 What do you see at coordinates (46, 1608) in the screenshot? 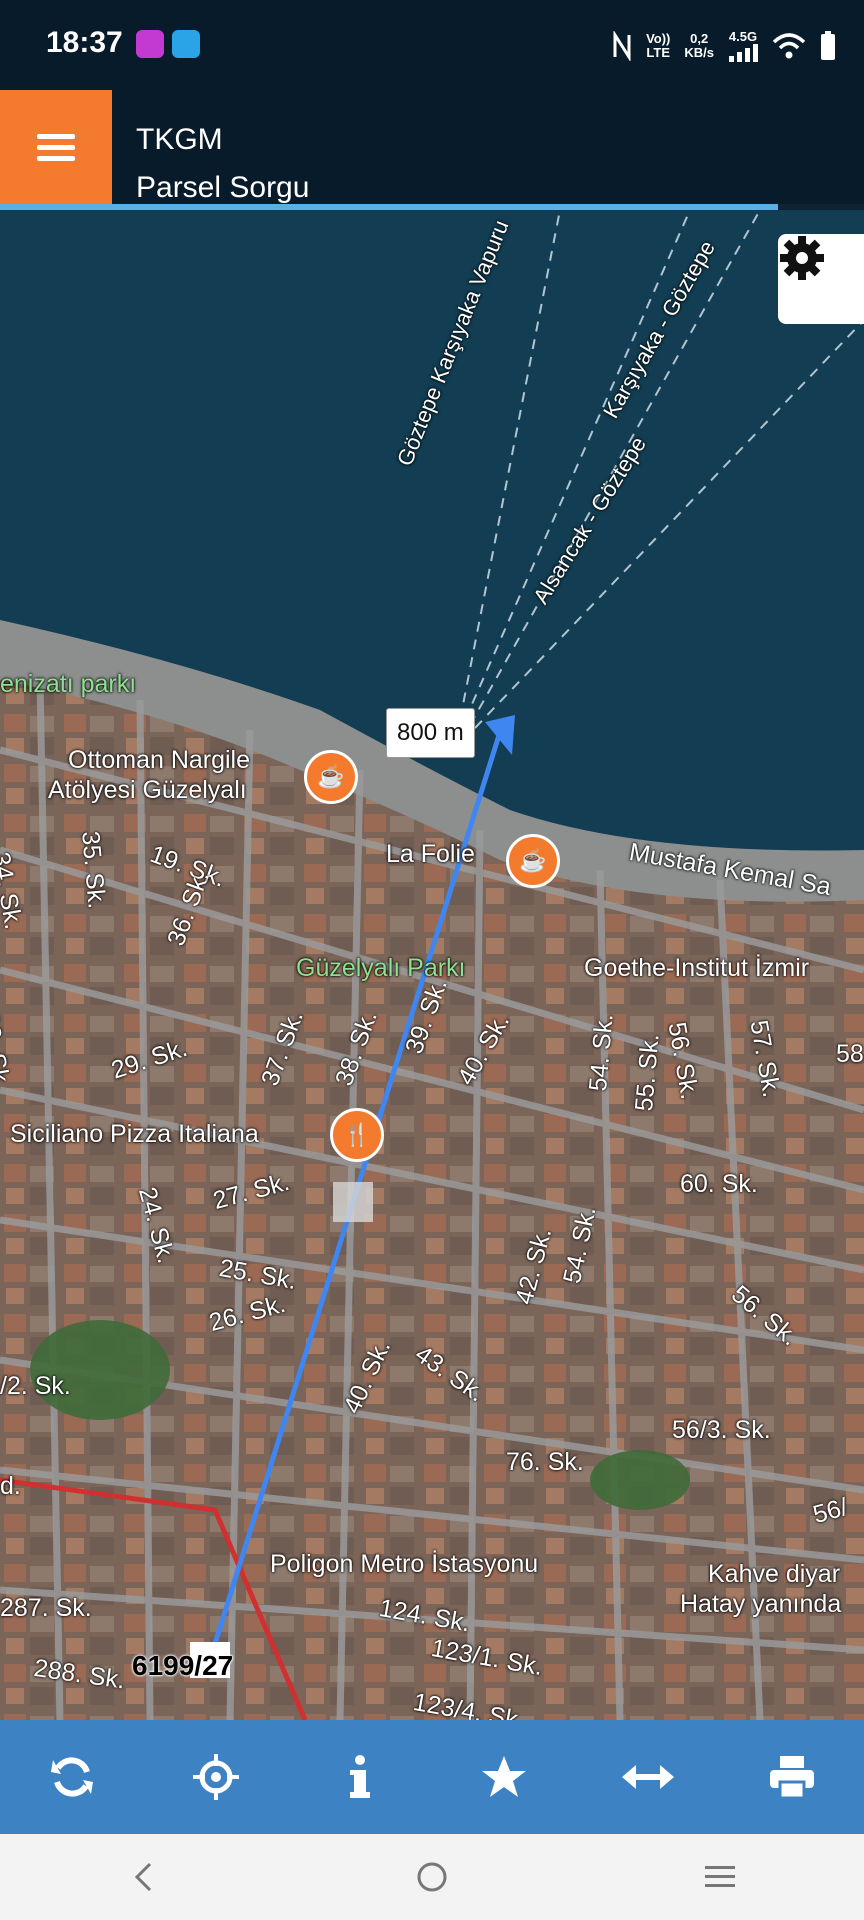
I see `street-label: 287. Sk.` at bounding box center [46, 1608].